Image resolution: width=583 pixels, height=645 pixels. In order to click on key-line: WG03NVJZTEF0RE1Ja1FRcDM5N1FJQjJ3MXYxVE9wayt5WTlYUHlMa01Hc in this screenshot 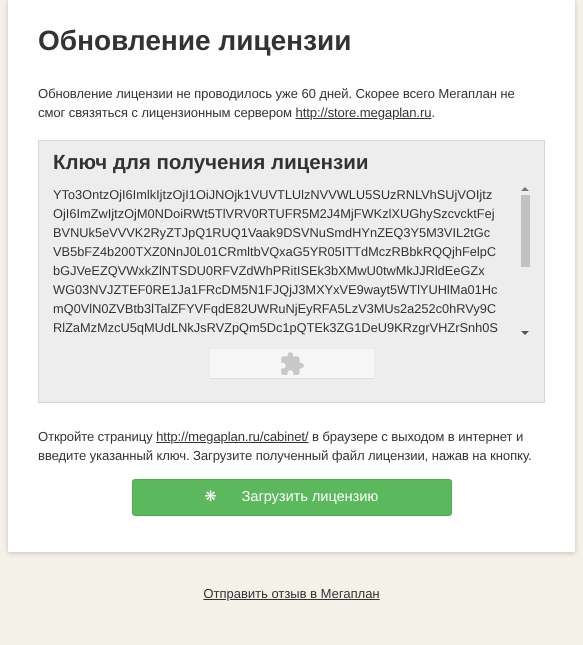, I will do `click(275, 290)`.